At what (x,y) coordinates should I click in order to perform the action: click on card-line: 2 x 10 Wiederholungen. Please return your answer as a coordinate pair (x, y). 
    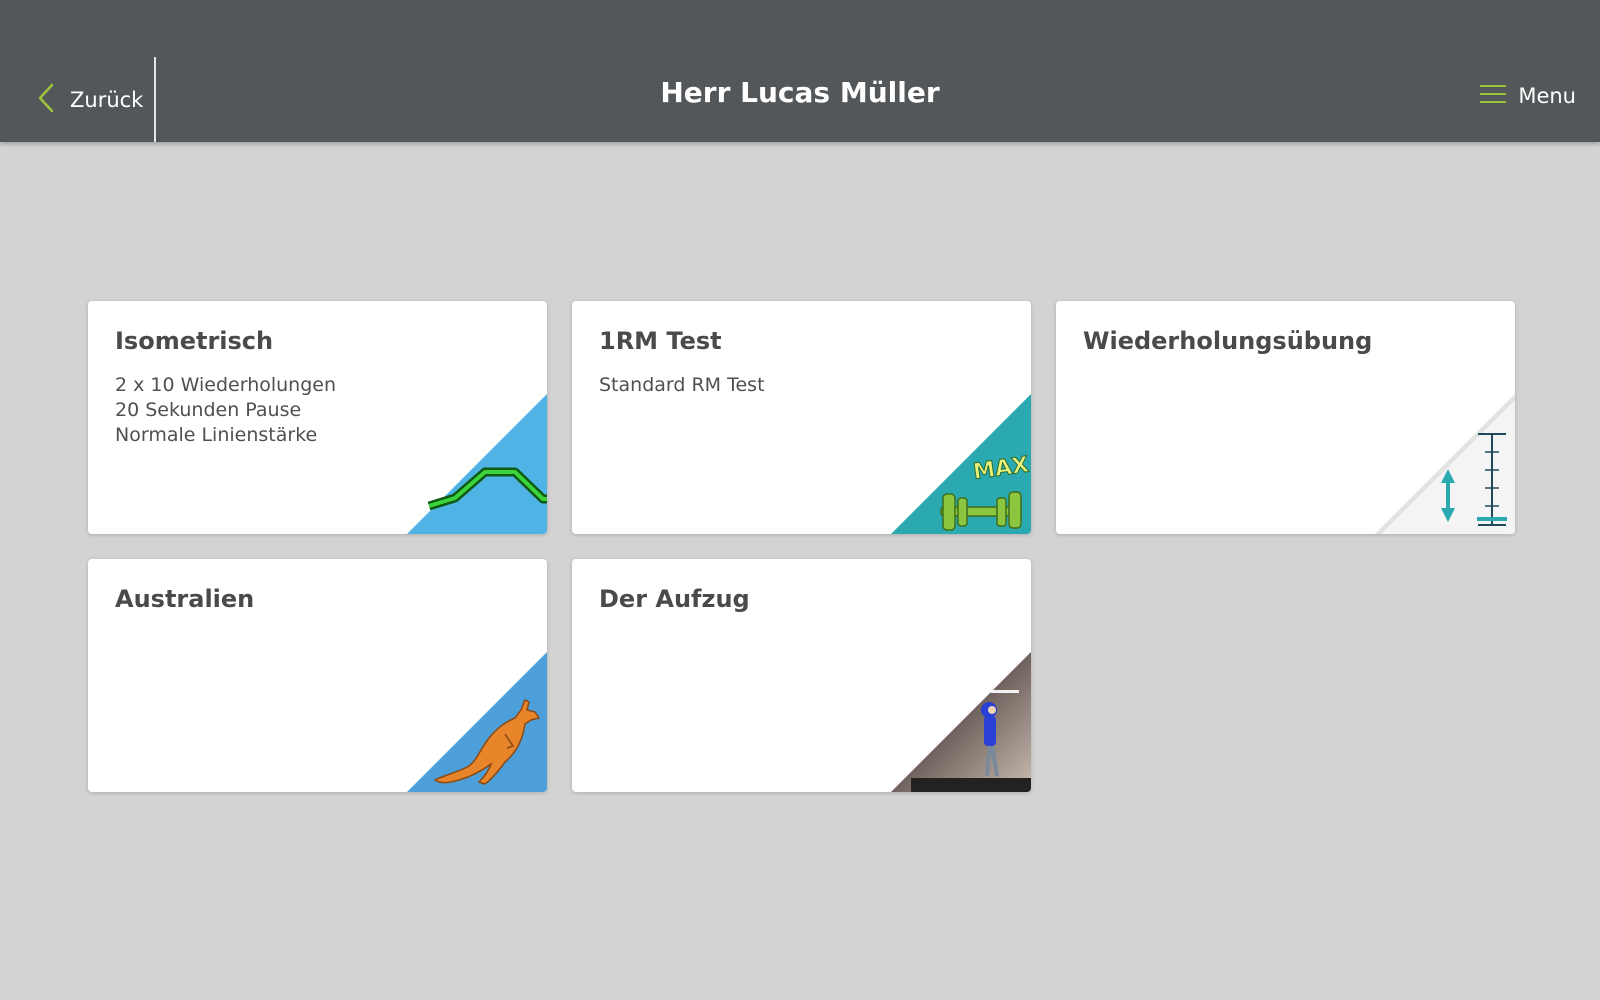
    Looking at the image, I should click on (226, 385).